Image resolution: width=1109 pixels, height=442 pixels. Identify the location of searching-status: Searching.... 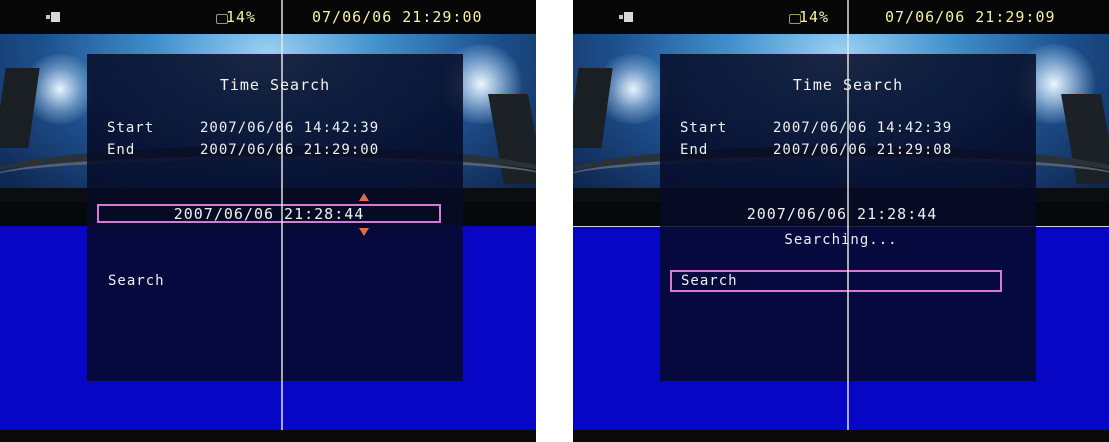
(841, 240).